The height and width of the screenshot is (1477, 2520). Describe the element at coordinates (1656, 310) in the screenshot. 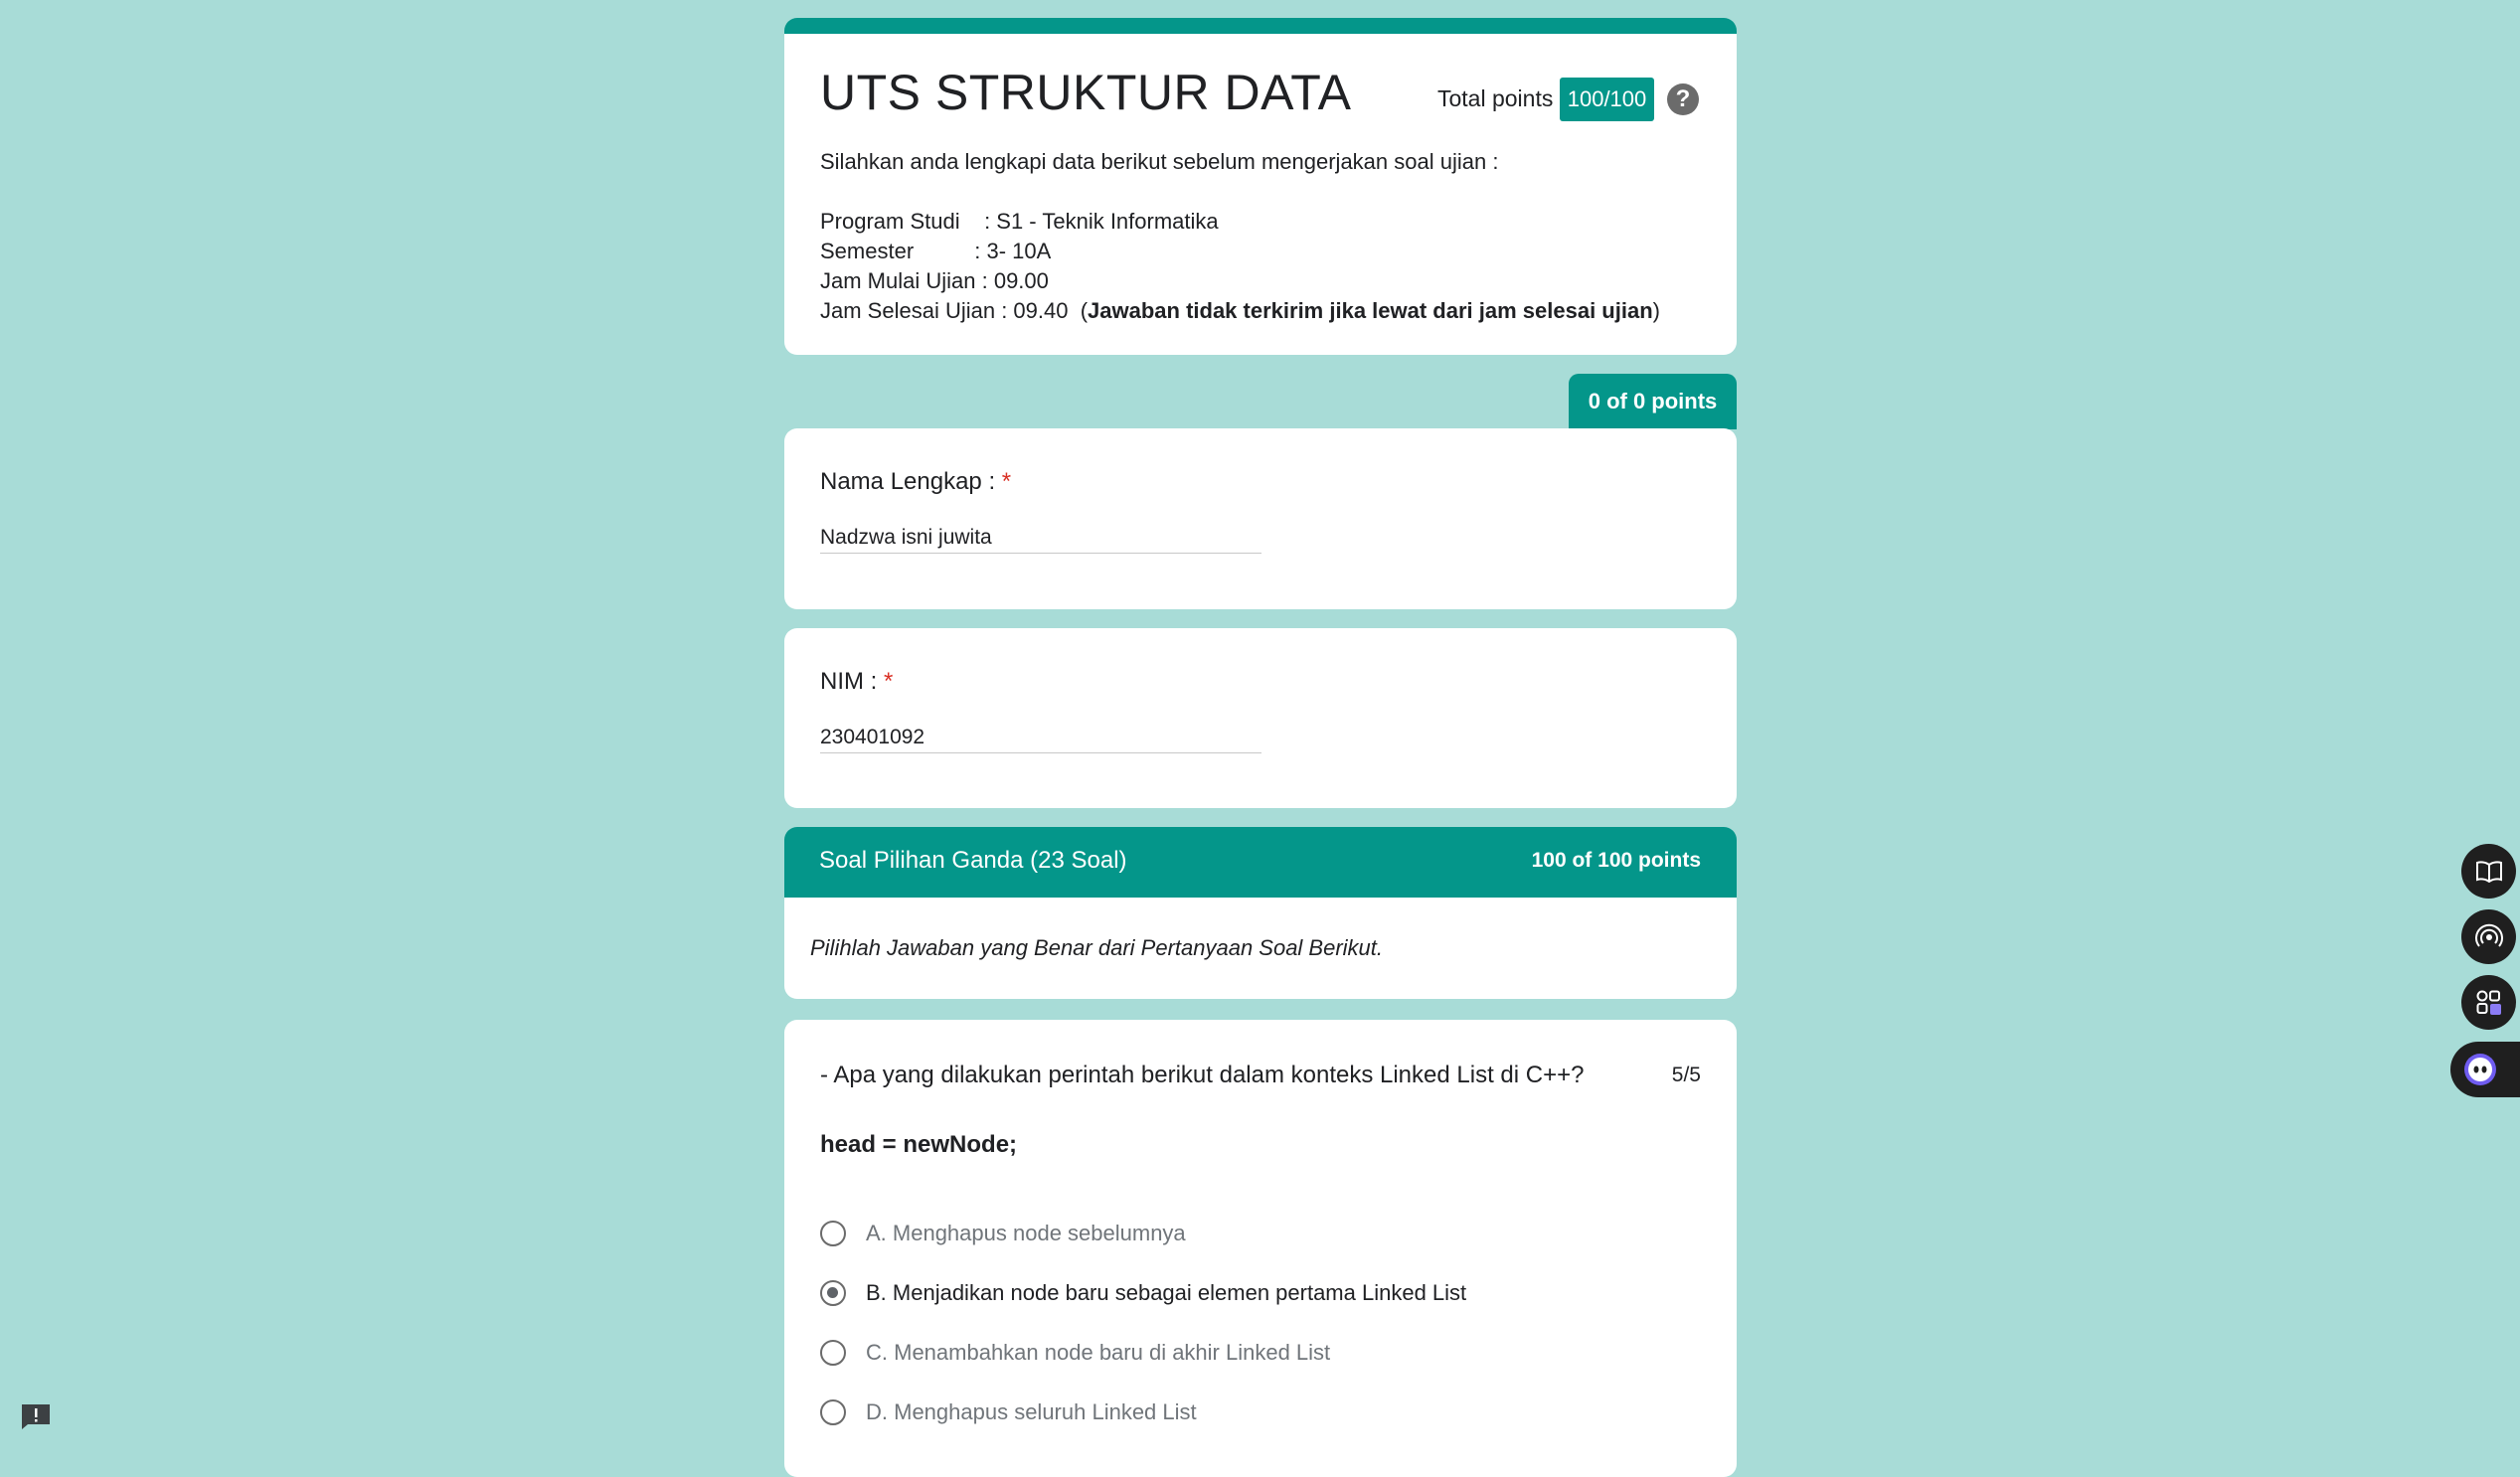

I see `end-time-suffix: )` at that location.